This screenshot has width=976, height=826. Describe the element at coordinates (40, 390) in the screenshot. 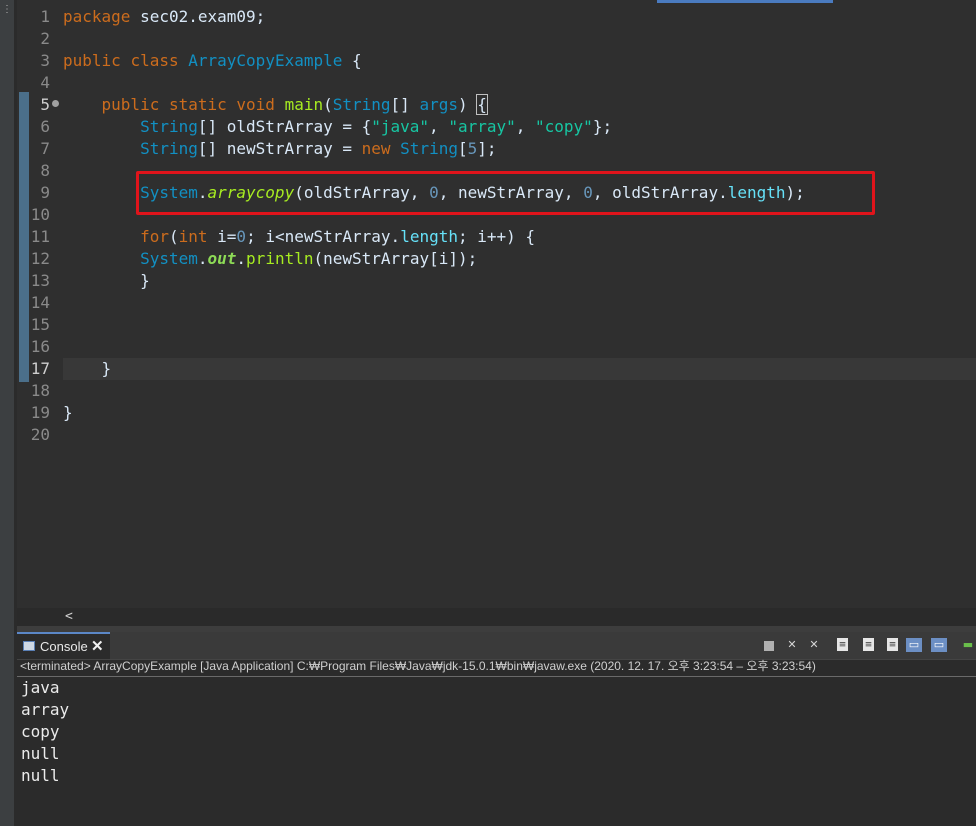

I see `line-number: 18` at that location.